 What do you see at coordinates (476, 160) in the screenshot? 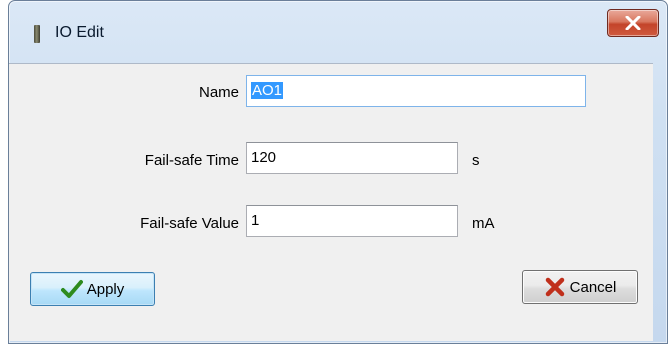
I see `failsafe-time-unit: s` at bounding box center [476, 160].